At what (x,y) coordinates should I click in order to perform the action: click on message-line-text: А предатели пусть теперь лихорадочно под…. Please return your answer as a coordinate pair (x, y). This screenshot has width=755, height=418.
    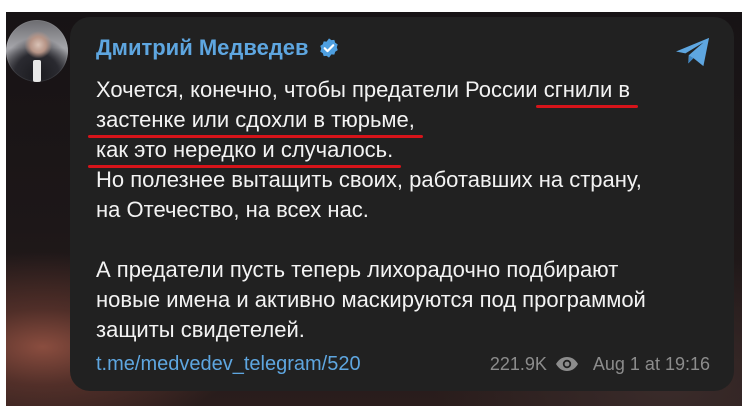
    Looking at the image, I should click on (357, 269).